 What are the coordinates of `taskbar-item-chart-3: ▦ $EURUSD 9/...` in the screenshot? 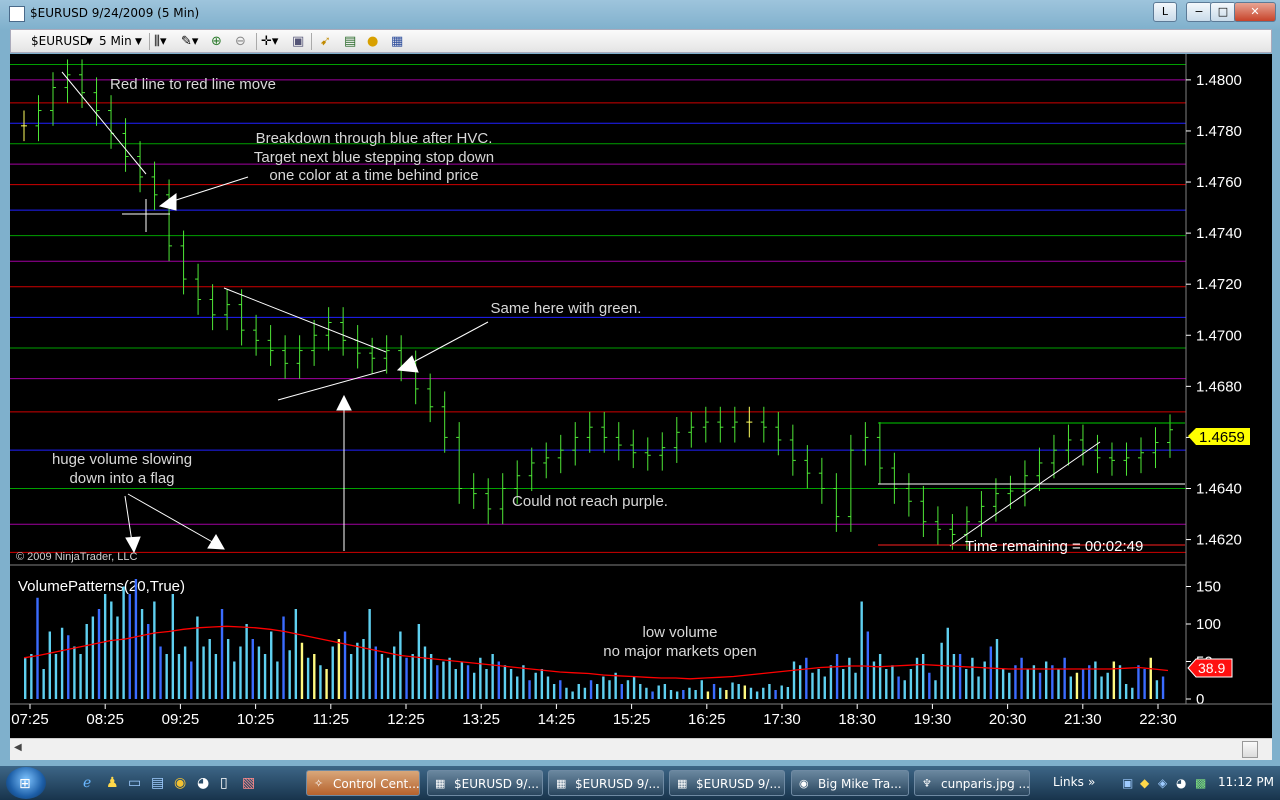 It's located at (727, 783).